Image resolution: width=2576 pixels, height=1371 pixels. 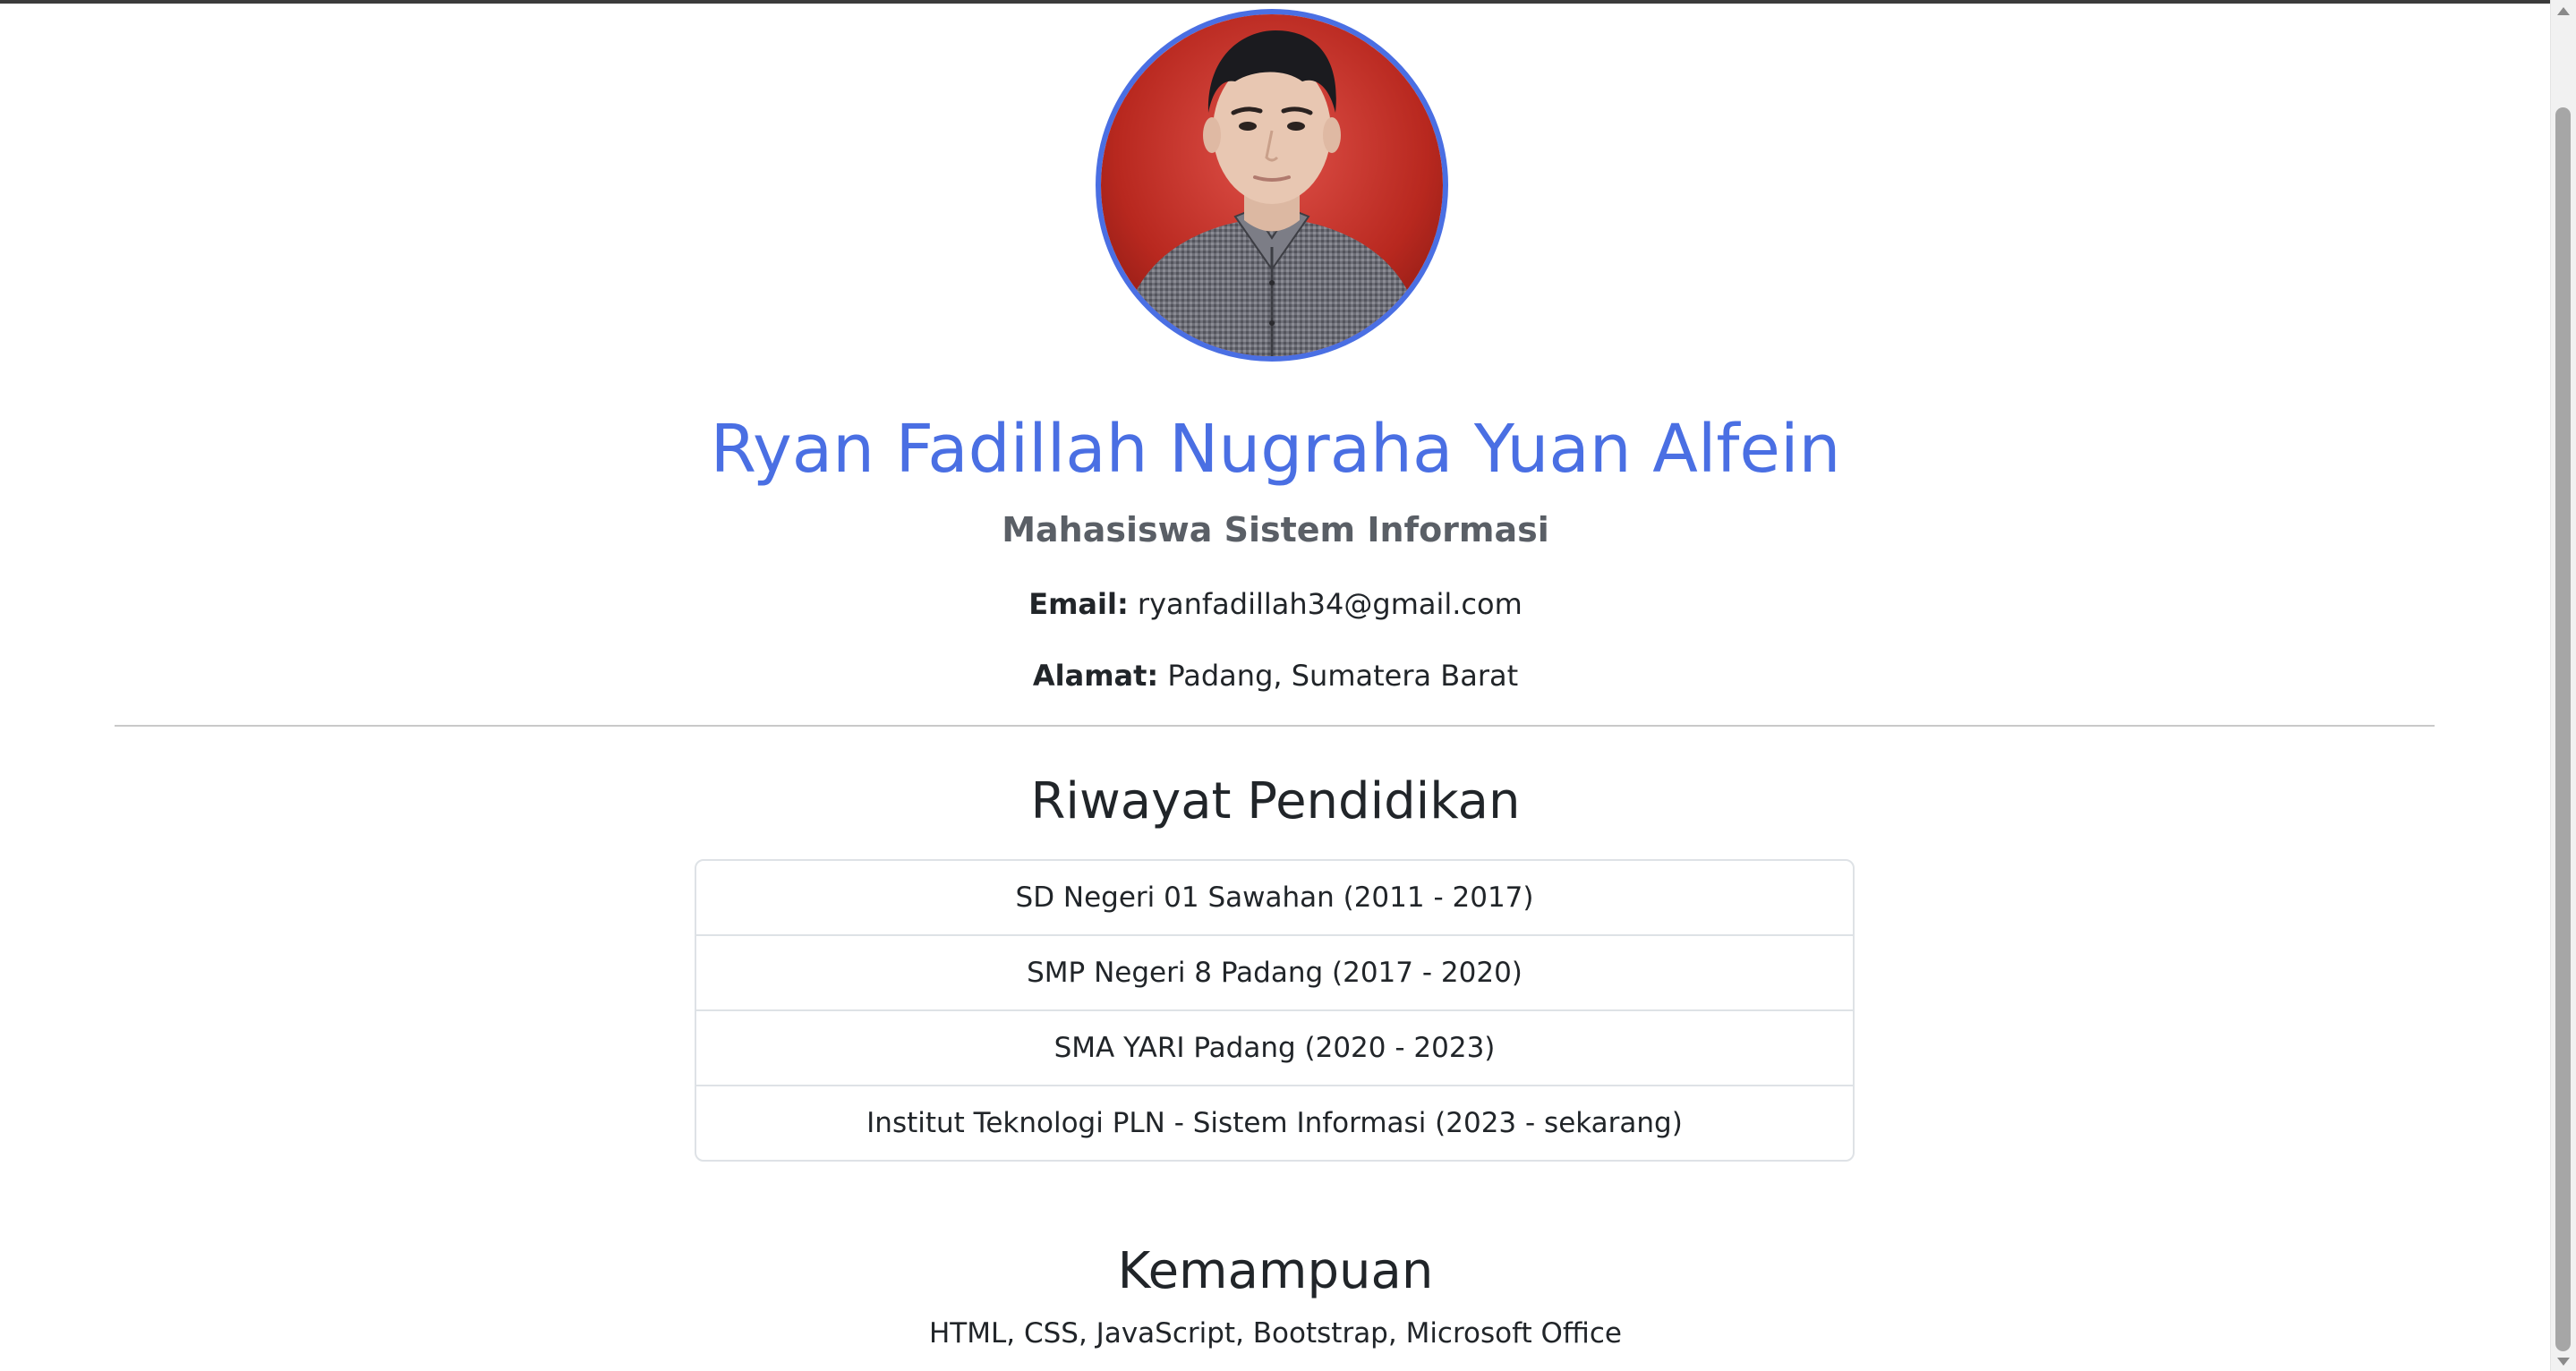 I want to click on profile-photo, so click(x=1272, y=185).